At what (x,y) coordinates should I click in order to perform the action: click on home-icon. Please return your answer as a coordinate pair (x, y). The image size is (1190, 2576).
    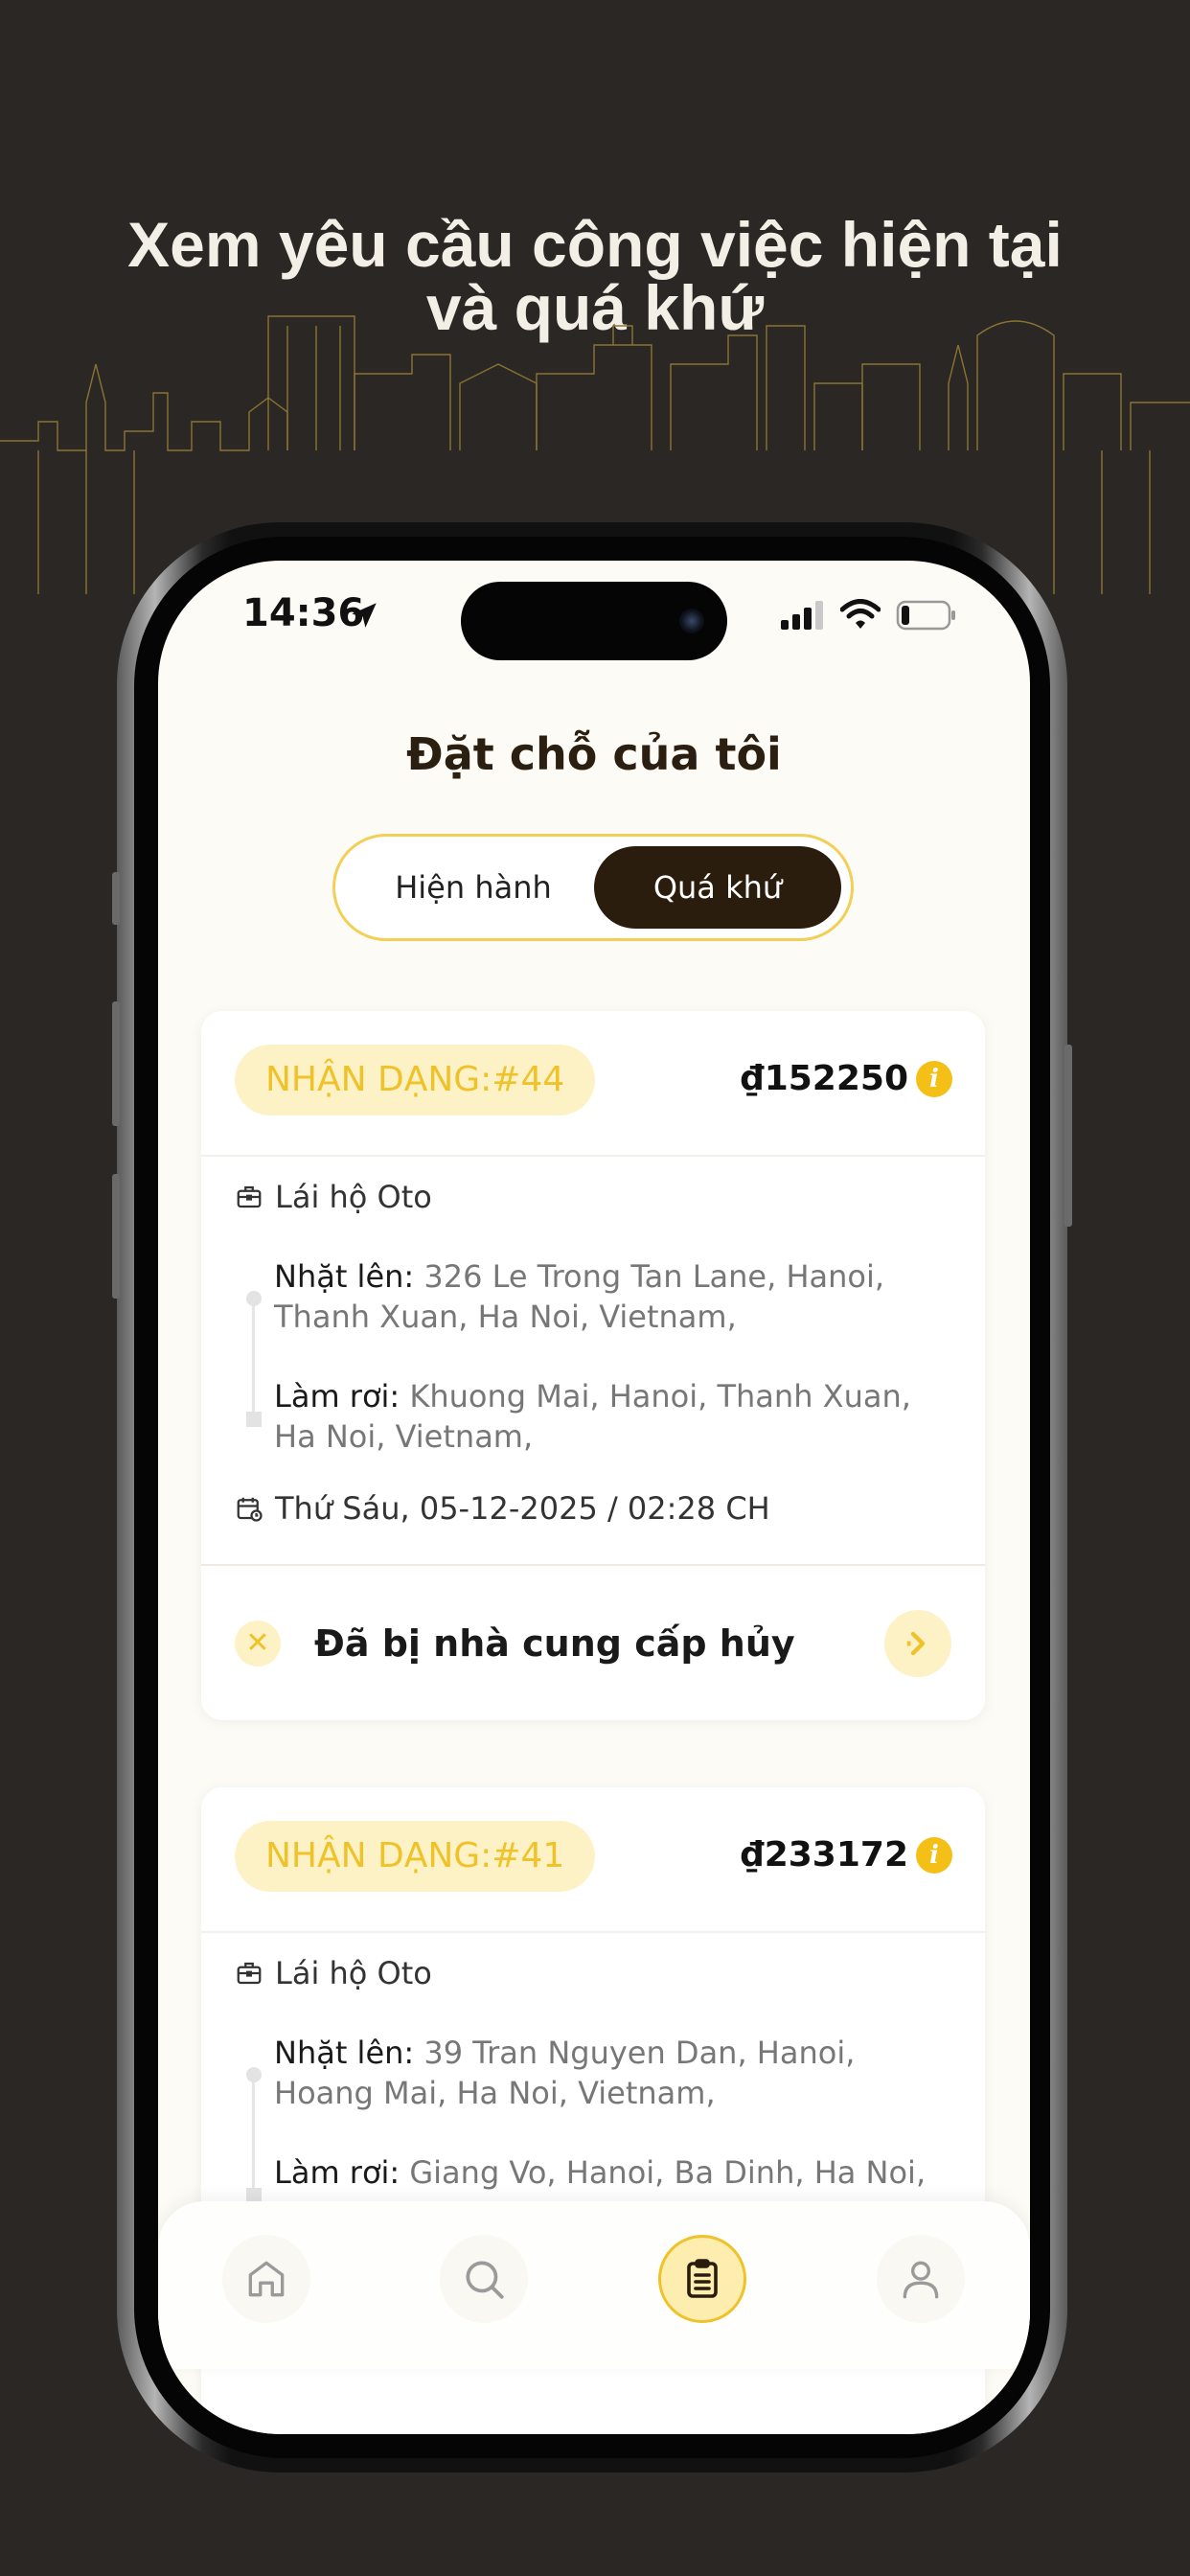
    Looking at the image, I should click on (266, 2279).